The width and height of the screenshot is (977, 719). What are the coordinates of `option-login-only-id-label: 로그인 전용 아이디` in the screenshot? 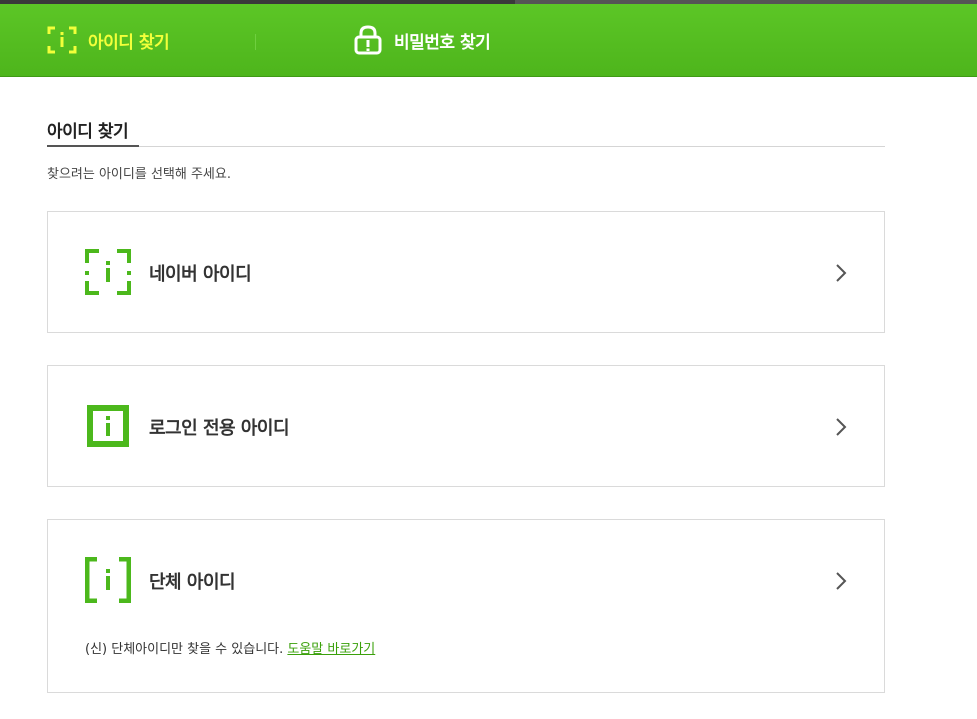 It's located at (219, 428).